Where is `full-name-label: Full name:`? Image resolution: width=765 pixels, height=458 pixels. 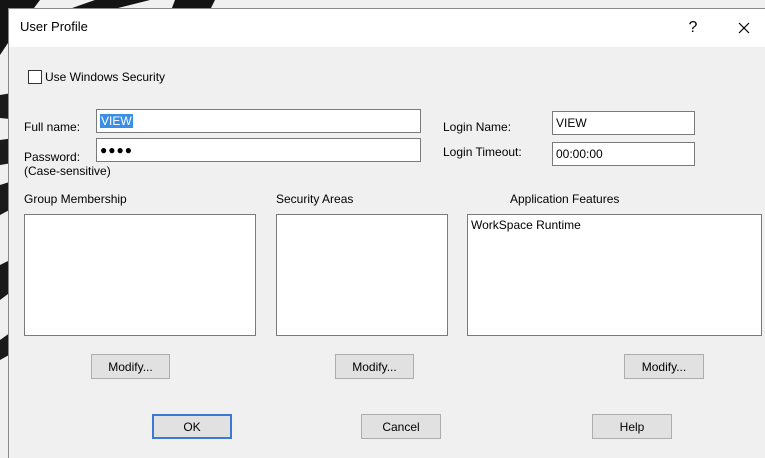 full-name-label: Full name: is located at coordinates (52, 127).